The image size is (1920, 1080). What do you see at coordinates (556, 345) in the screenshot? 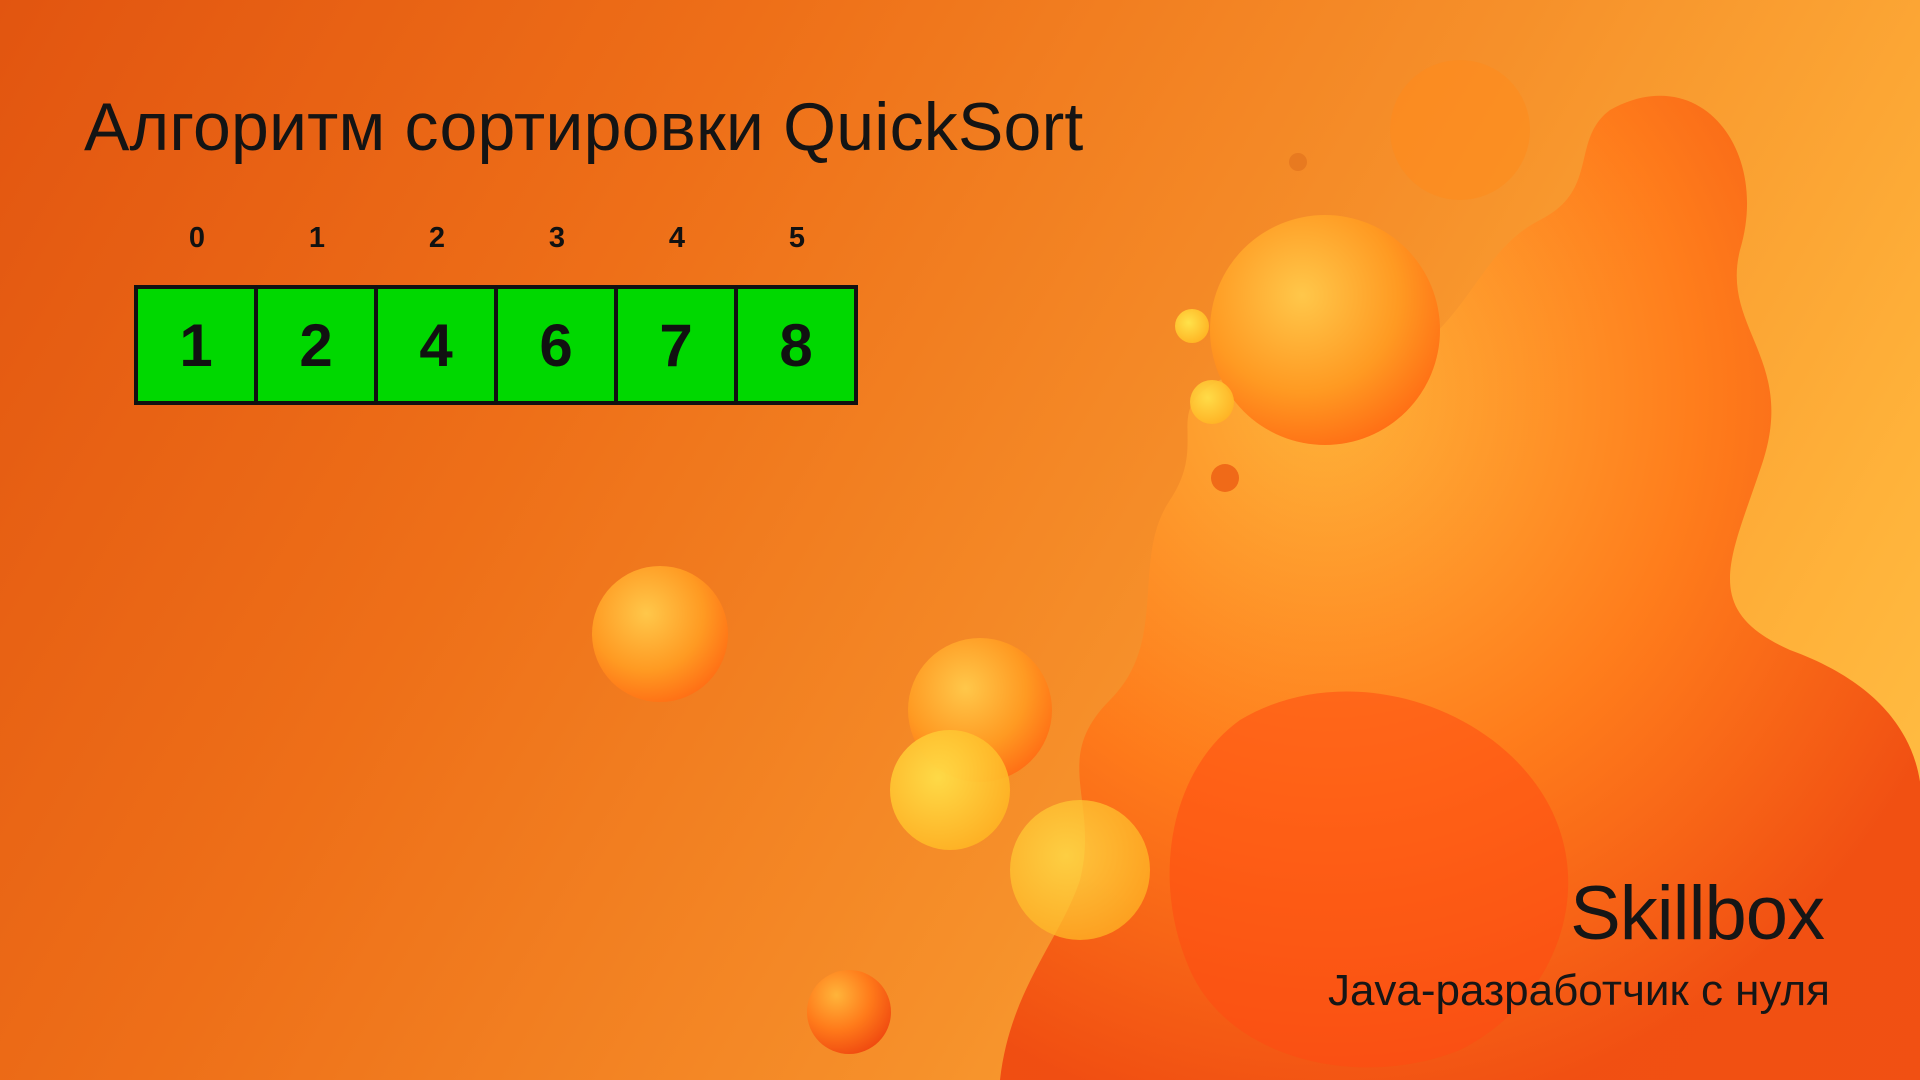
I see `array-cell: 6` at bounding box center [556, 345].